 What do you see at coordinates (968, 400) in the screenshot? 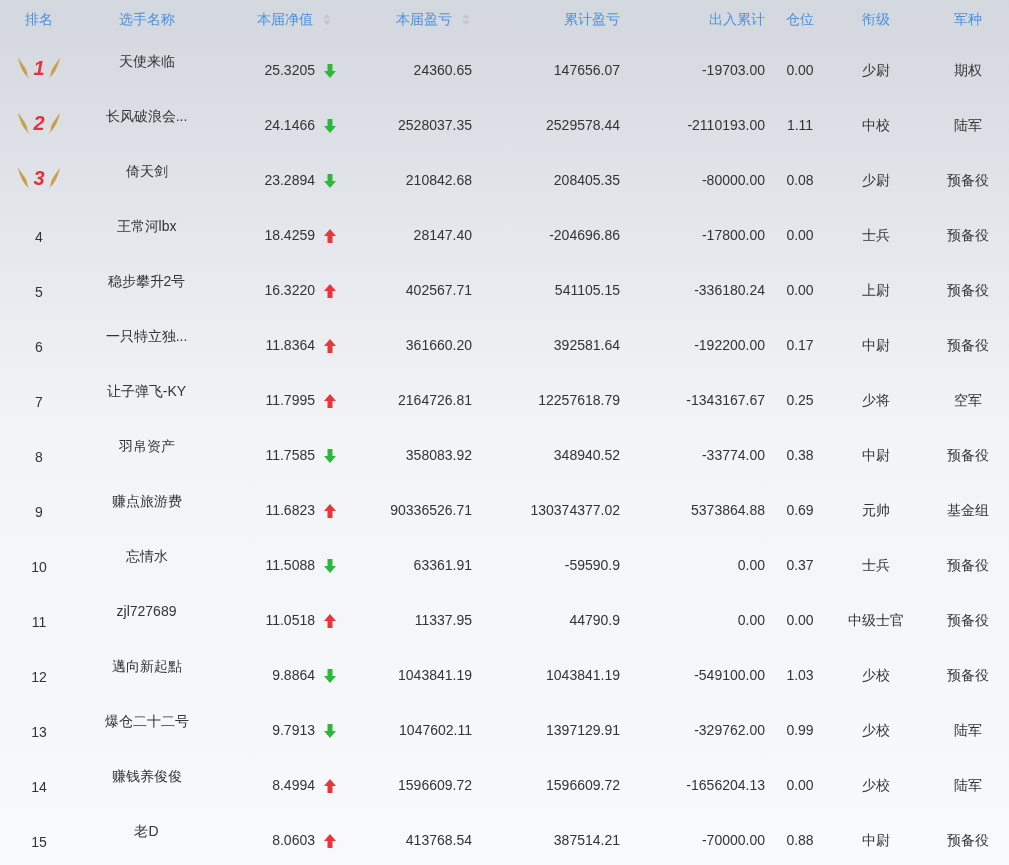
I see `branch-cell-text: 空军` at bounding box center [968, 400].